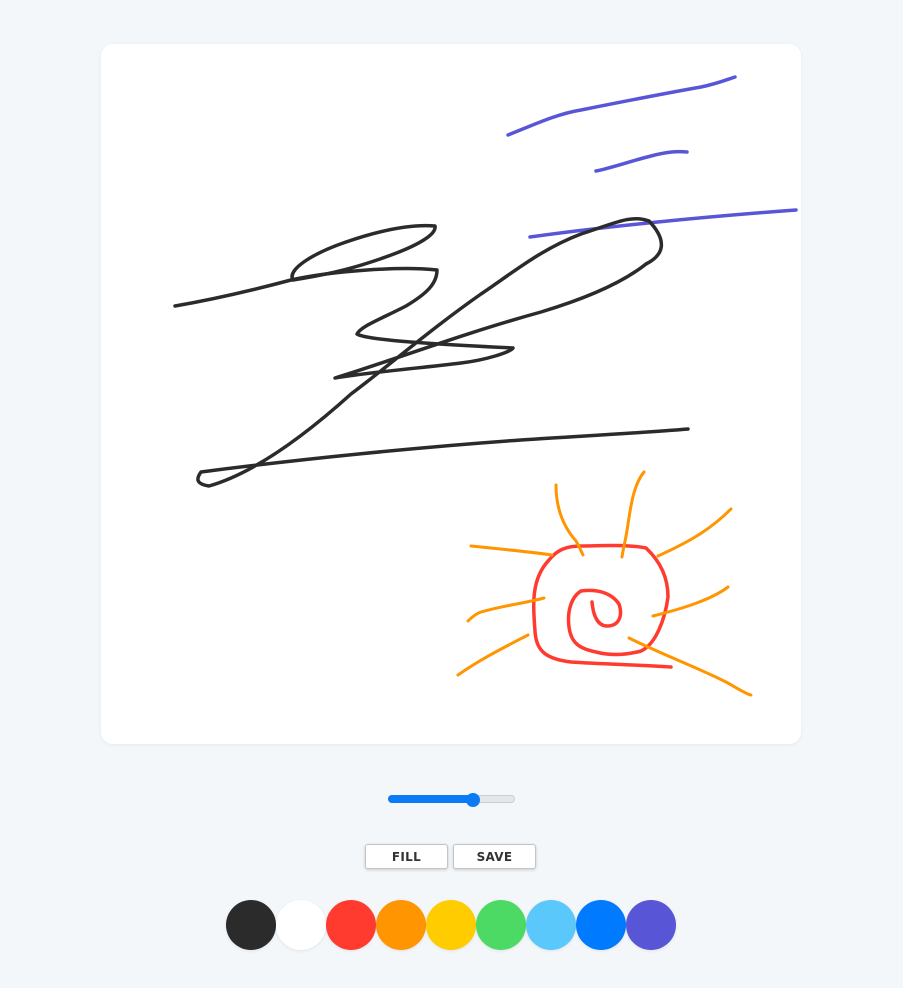 The image size is (903, 988). What do you see at coordinates (351, 925) in the screenshot?
I see `color-swatch-red` at bounding box center [351, 925].